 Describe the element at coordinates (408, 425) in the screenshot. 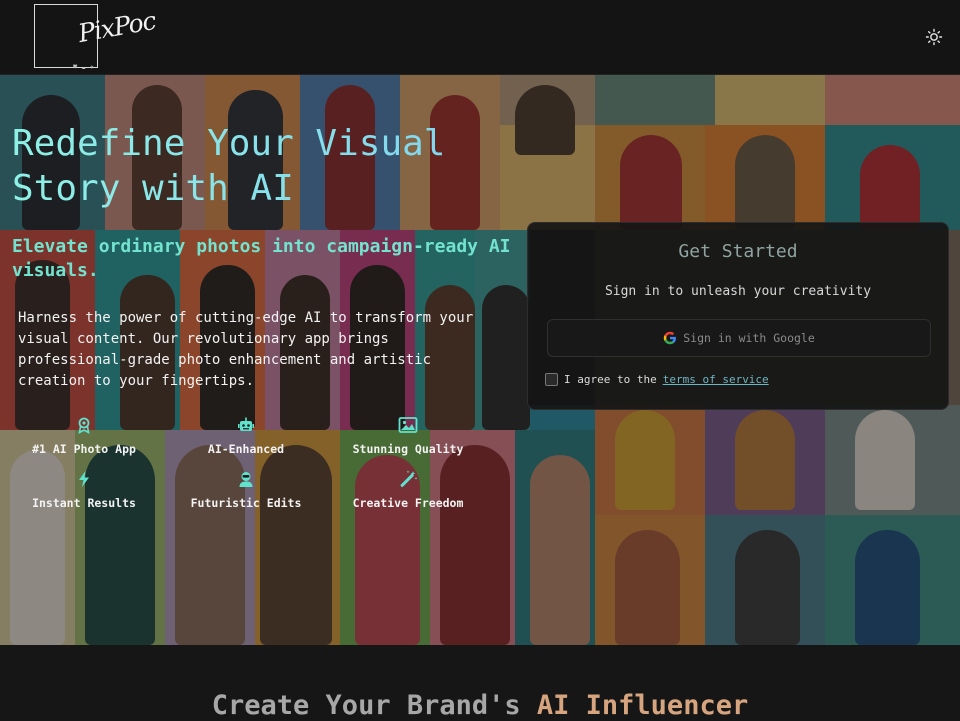

I see `image-icon` at that location.